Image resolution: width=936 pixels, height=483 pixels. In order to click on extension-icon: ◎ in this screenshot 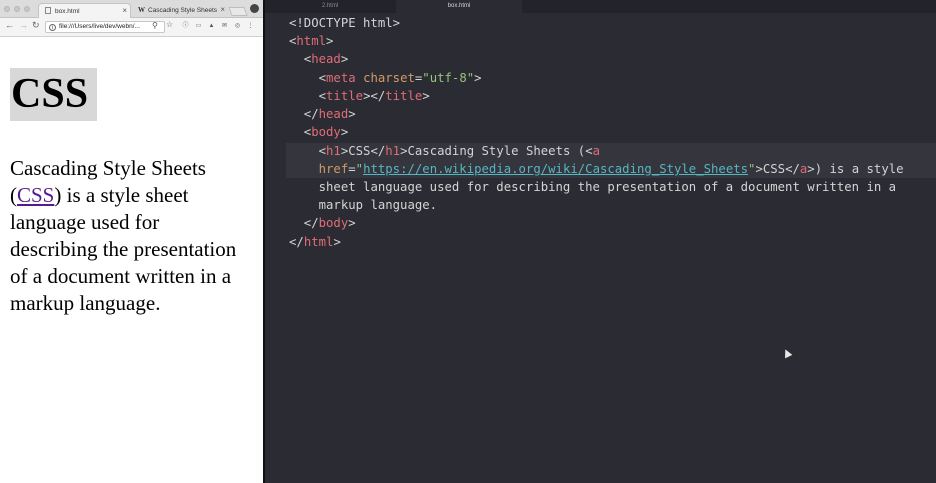, I will do `click(237, 26)`.